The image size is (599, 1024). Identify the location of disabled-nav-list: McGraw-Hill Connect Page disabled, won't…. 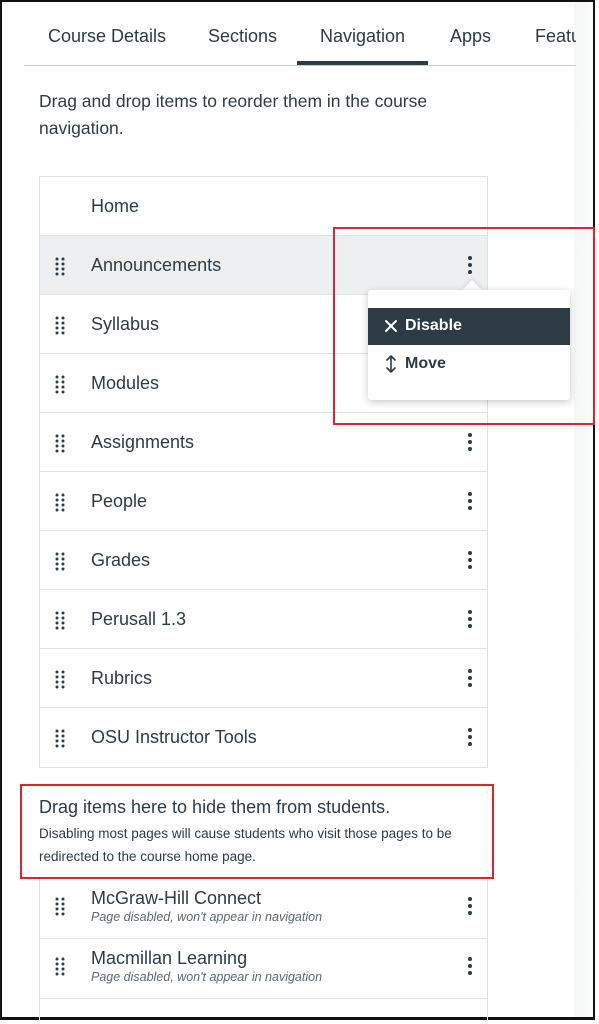
(263, 949).